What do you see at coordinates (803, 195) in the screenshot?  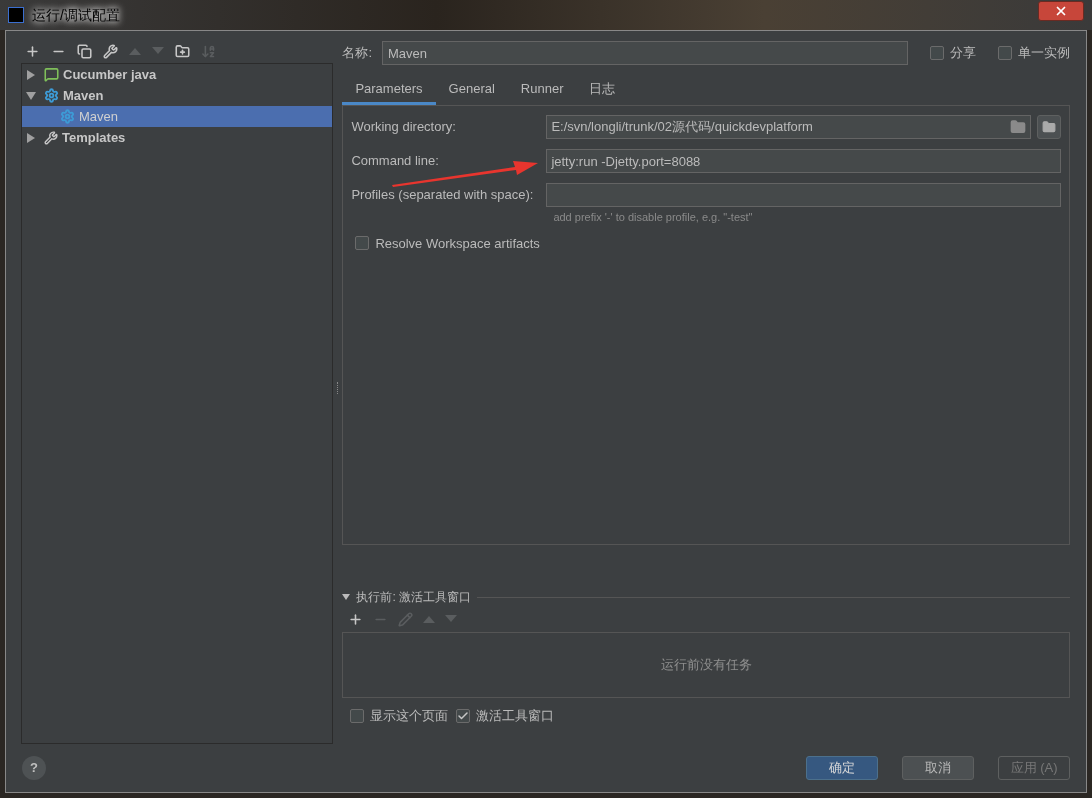 I see `text-field` at bounding box center [803, 195].